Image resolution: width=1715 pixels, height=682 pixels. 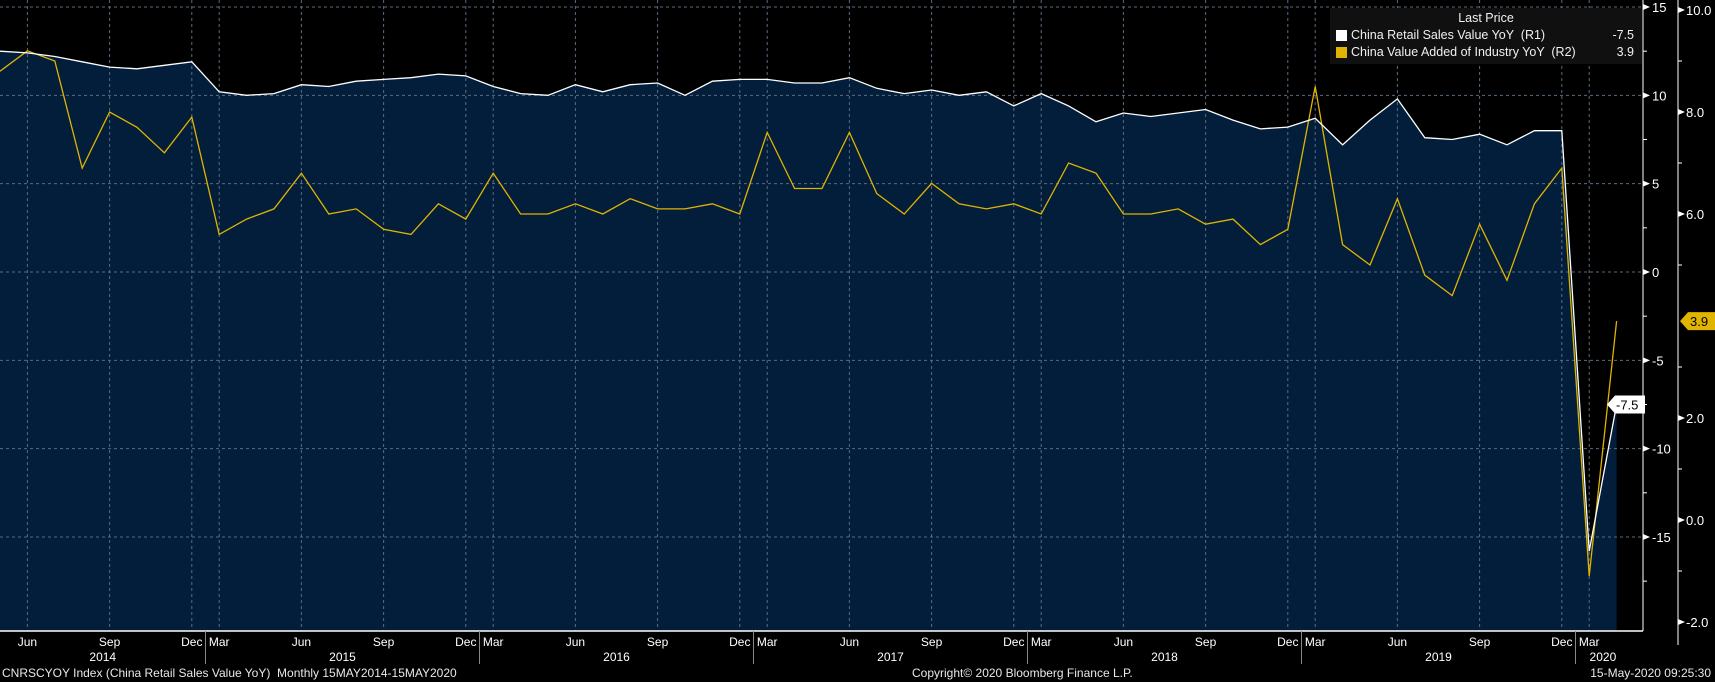 I want to click on x-year-label: 2018, so click(x=1164, y=657).